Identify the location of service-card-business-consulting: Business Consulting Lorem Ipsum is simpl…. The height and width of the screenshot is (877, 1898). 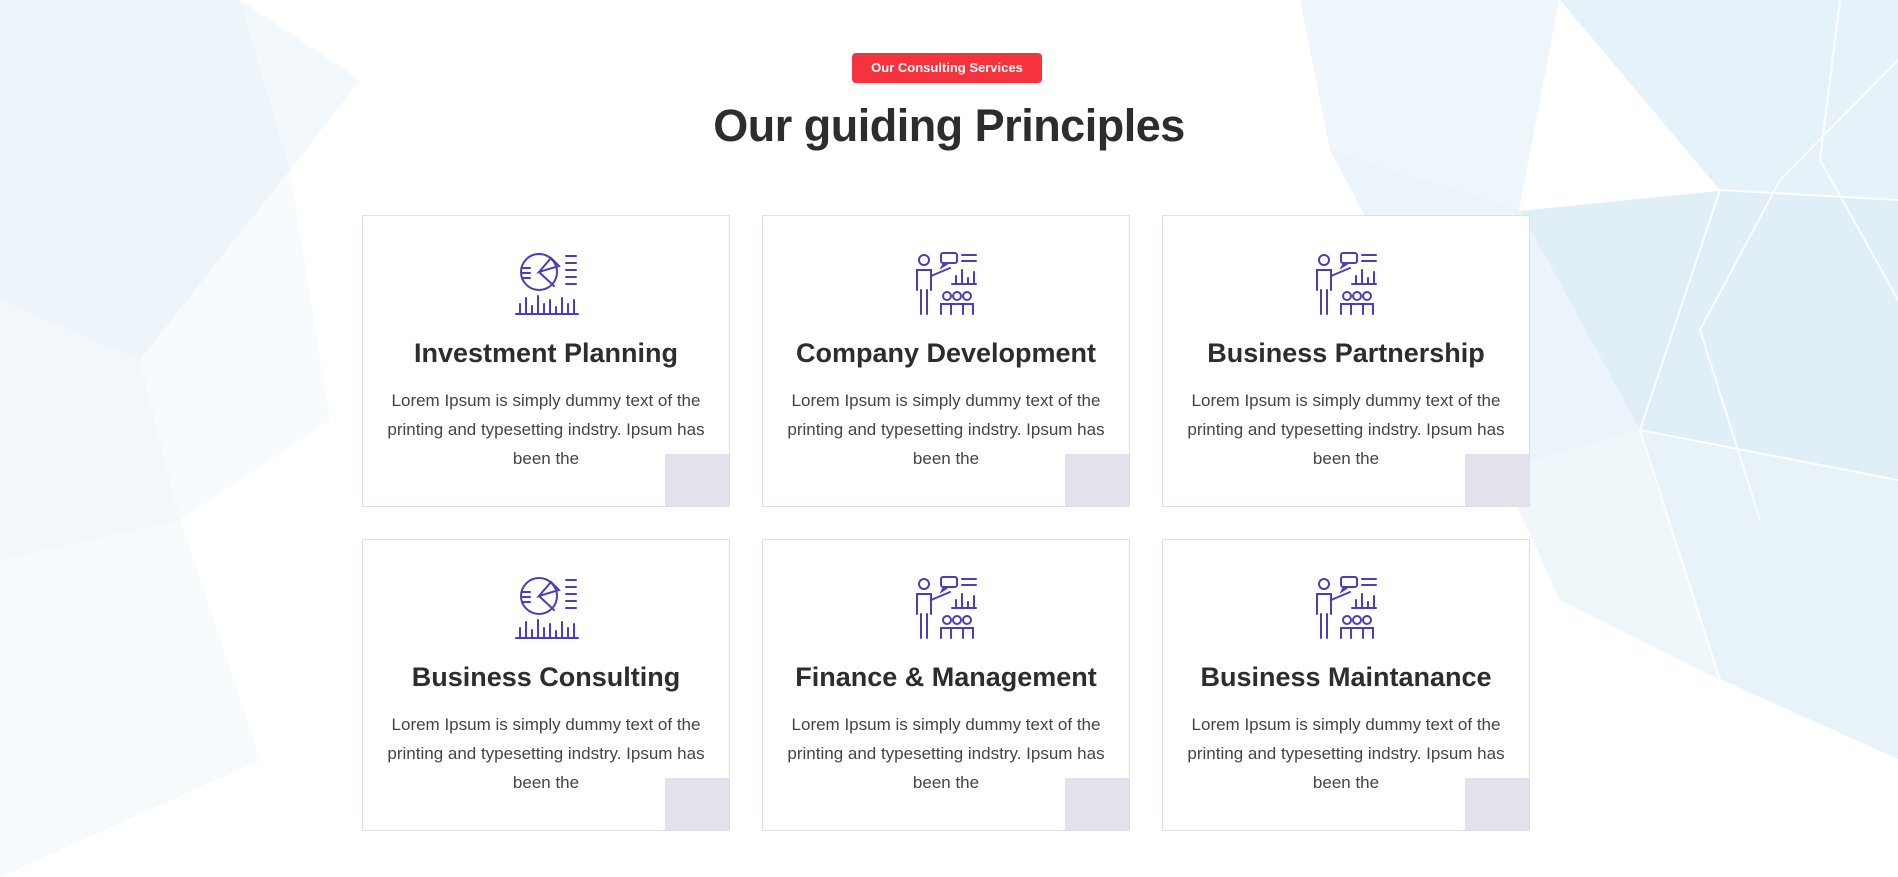
(546, 685).